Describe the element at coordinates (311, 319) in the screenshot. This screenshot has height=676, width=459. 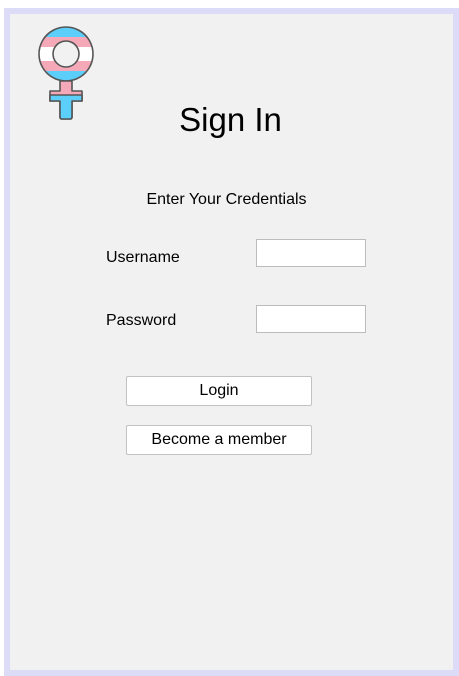
I see `password-field` at that location.